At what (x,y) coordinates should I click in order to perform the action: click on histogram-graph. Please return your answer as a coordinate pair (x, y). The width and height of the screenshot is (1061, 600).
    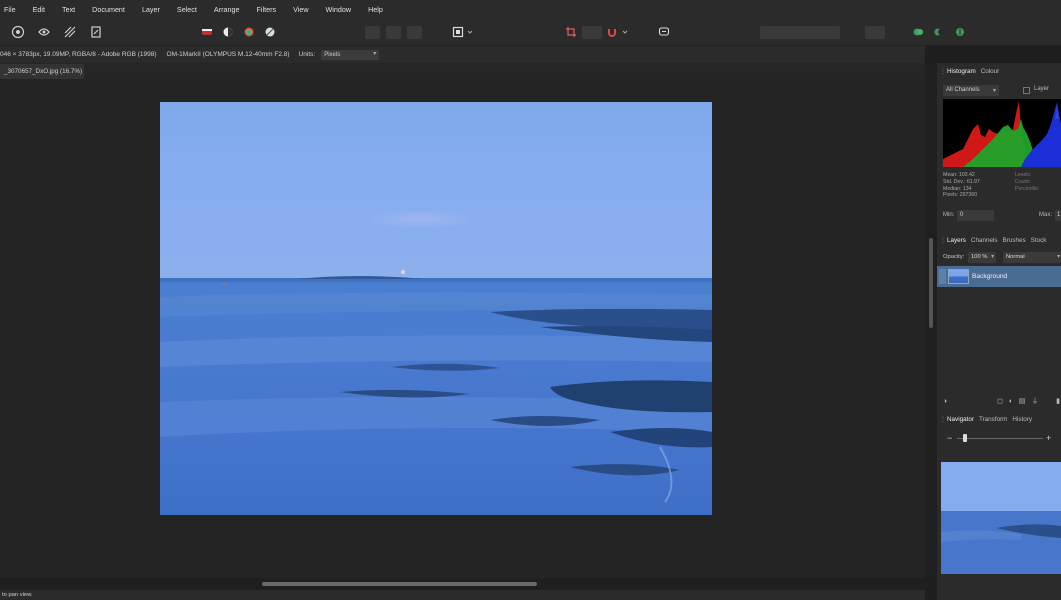
    Looking at the image, I should click on (1002, 133).